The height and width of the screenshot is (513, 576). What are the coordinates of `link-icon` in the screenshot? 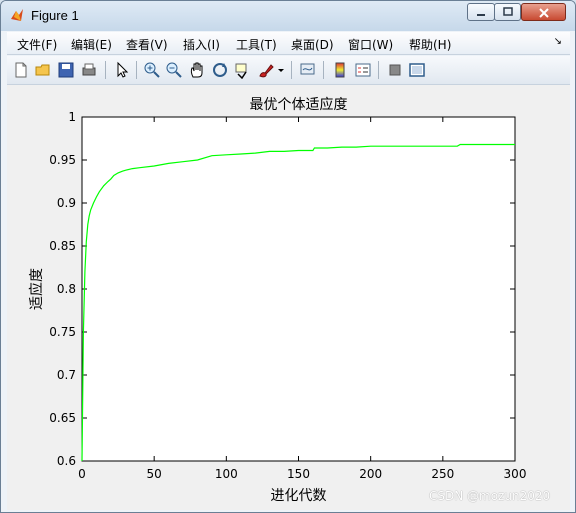 It's located at (308, 70).